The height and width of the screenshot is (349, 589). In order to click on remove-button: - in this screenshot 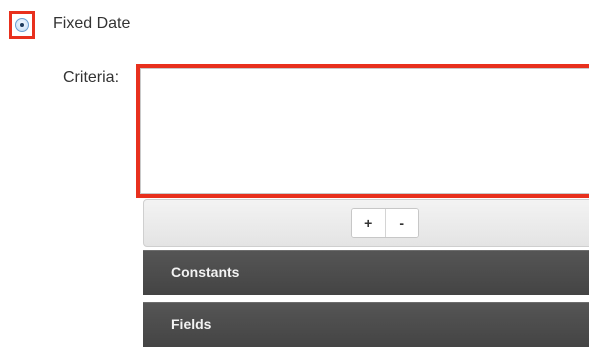, I will do `click(401, 223)`.